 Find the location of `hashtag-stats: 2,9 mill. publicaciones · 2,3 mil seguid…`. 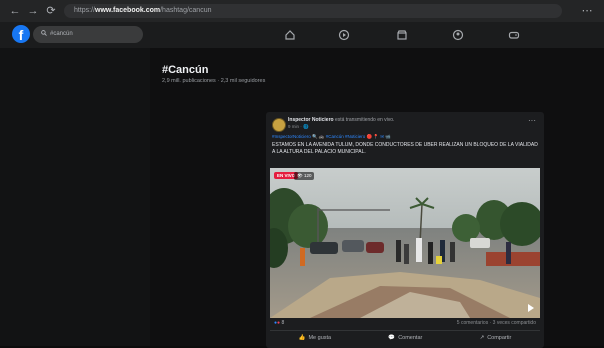

hashtag-stats: 2,9 mill. publicaciones · 2,3 mil seguid… is located at coordinates (214, 81).